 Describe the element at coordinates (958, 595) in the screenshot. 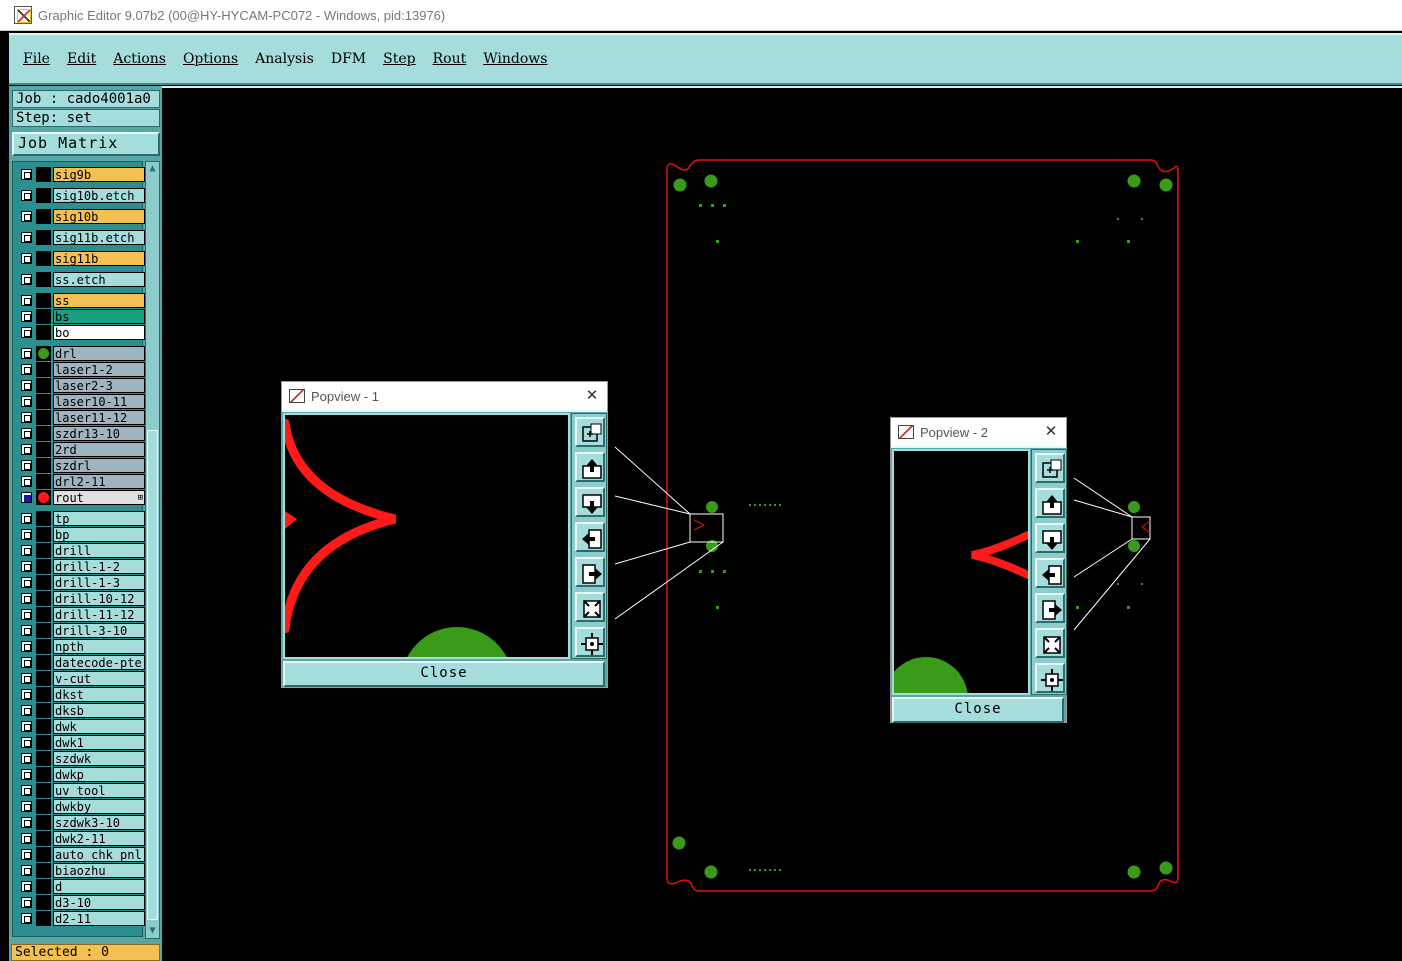

I see `popview-2-viewport` at that location.